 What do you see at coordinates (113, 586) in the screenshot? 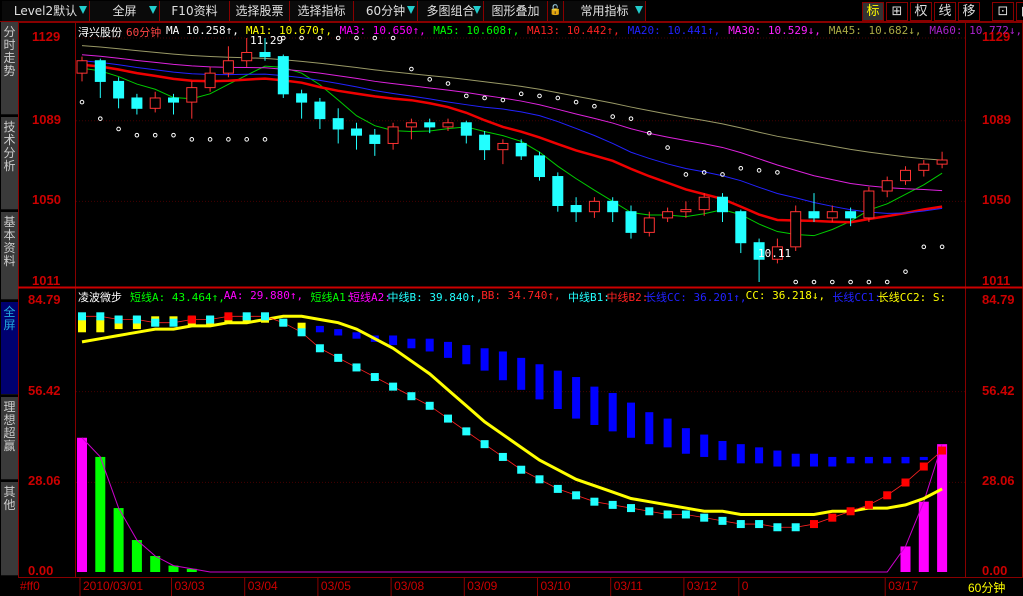
I see `time-axis-label: 2010/03/01` at bounding box center [113, 586].